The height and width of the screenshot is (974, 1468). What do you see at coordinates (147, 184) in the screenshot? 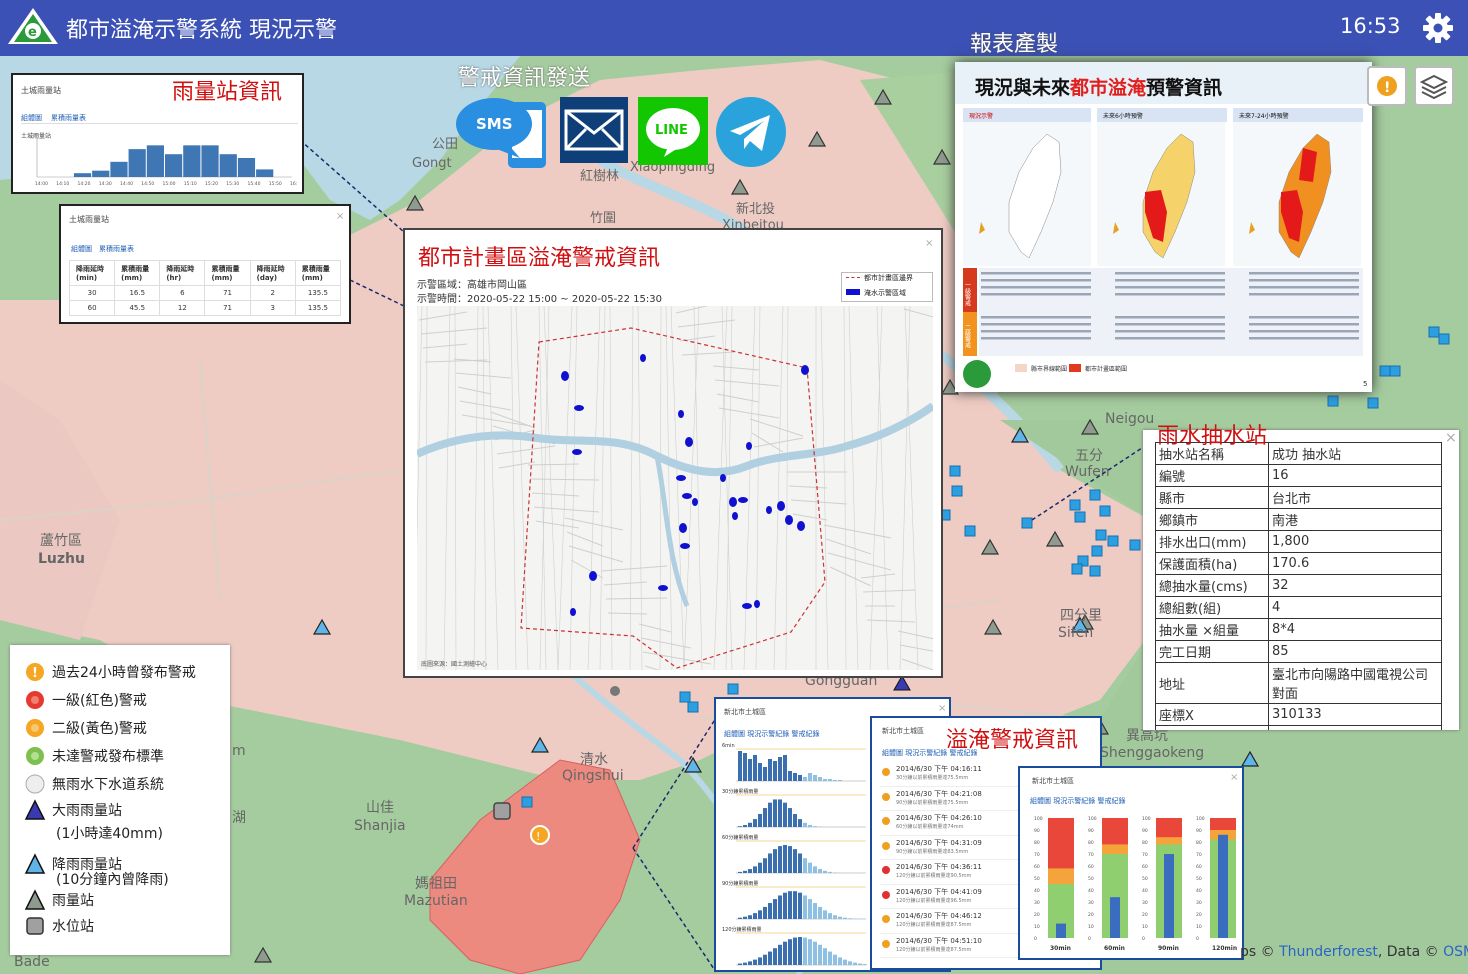
I see `tick-label: 14:50` at bounding box center [147, 184].